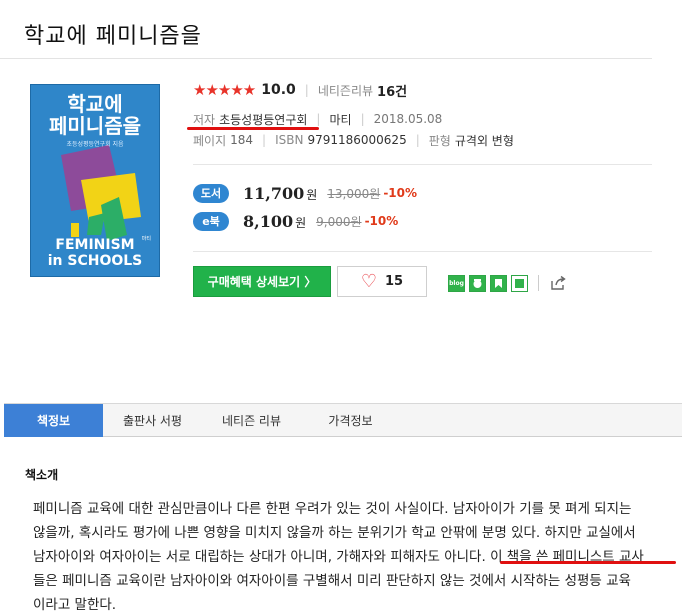  Describe the element at coordinates (422, 164) in the screenshot. I see `price-divider-top` at that location.